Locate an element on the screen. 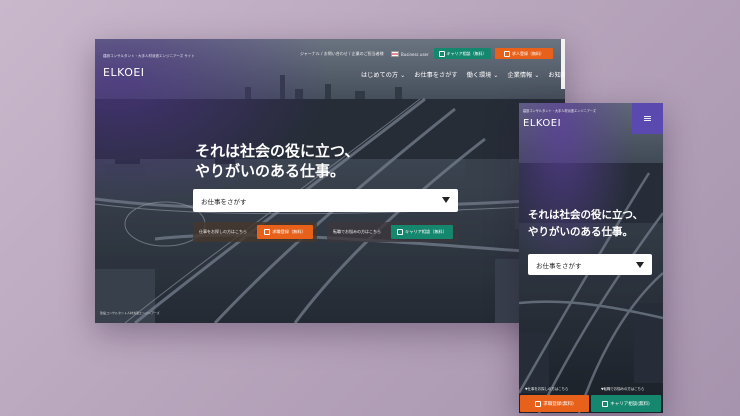 The height and width of the screenshot is (416, 740). seeker-row-text: 仕事をお探しの方はこちら is located at coordinates (223, 231).